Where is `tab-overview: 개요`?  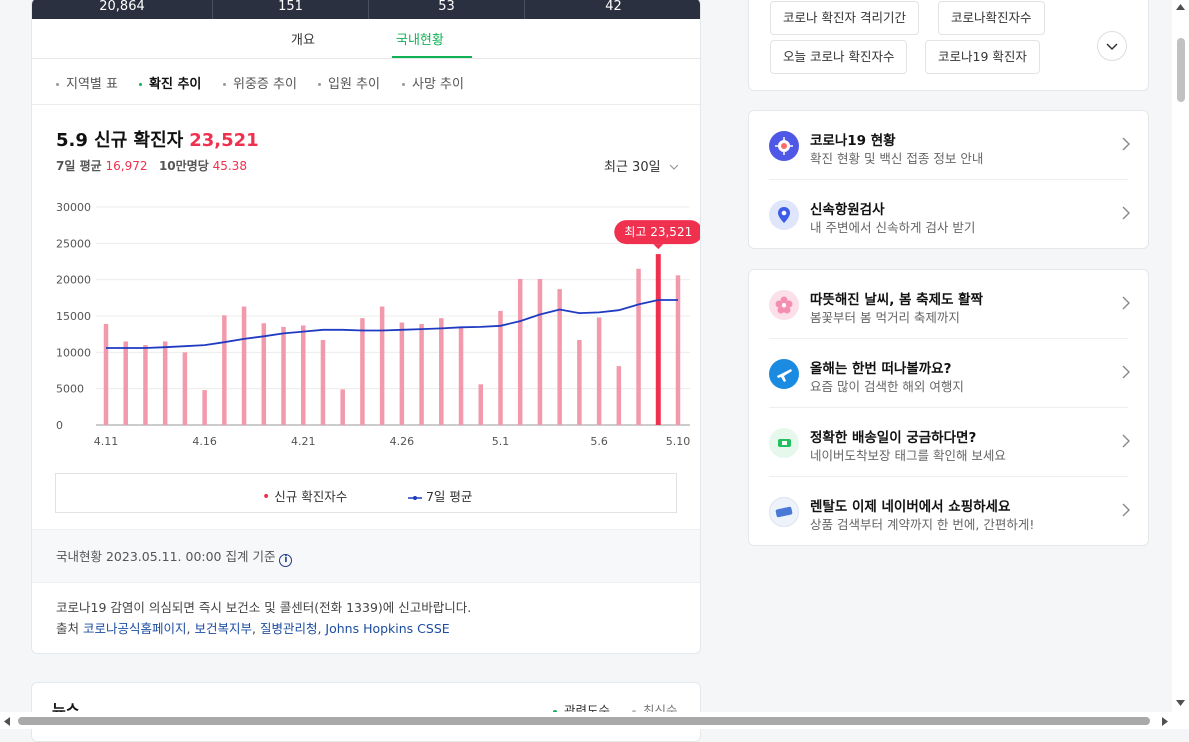 tab-overview: 개요 is located at coordinates (303, 38).